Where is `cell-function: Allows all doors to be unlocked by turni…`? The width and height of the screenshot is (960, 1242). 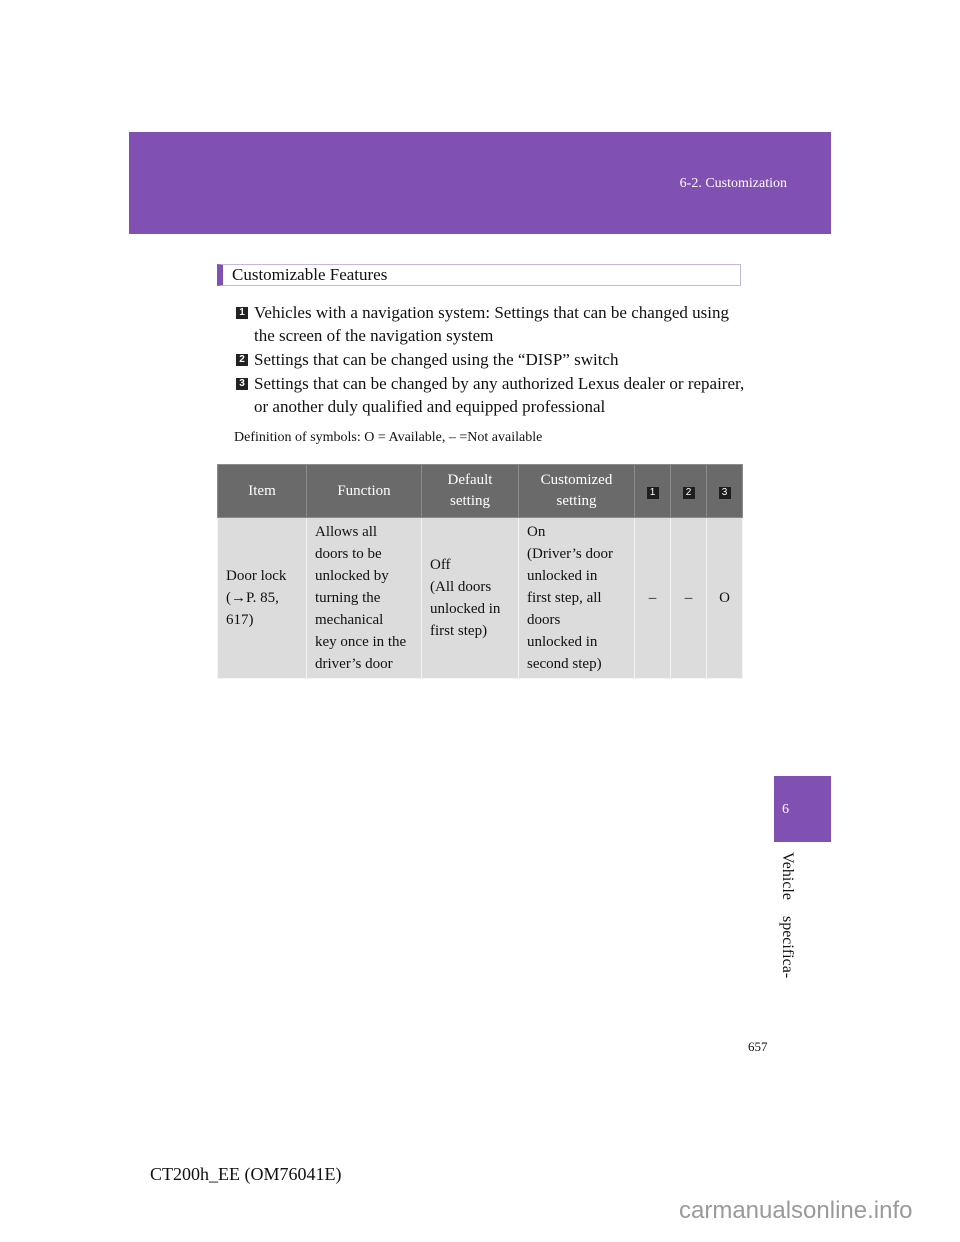 cell-function: Allows all doors to be unlocked by turni… is located at coordinates (364, 598).